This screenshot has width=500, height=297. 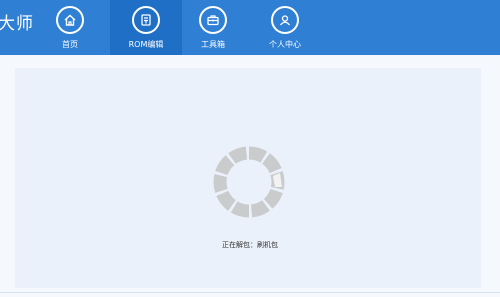 I want to click on nav-tab-toolbox: 工具箱, so click(x=213, y=27).